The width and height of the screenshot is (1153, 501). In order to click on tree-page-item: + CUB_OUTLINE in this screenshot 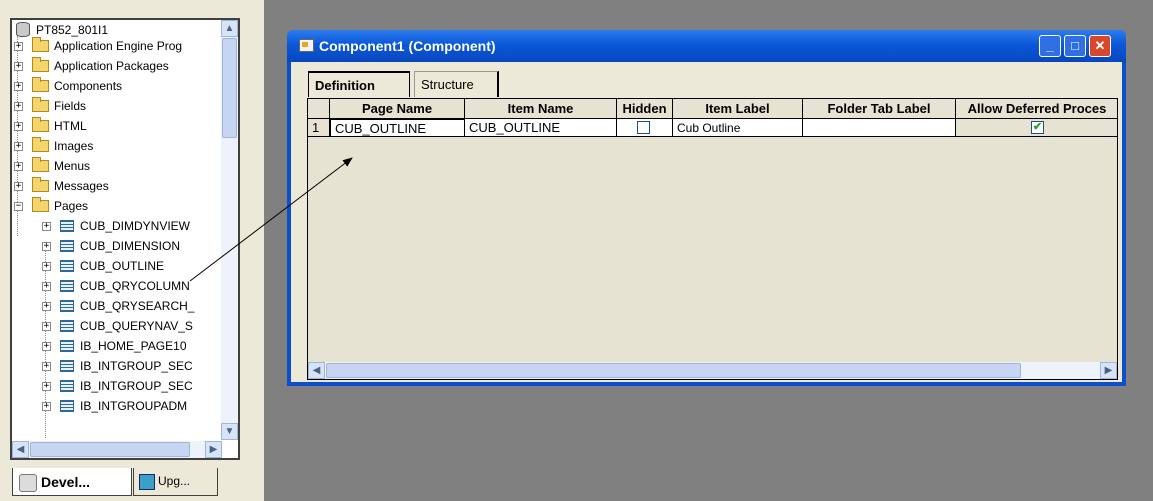, I will do `click(117, 266)`.